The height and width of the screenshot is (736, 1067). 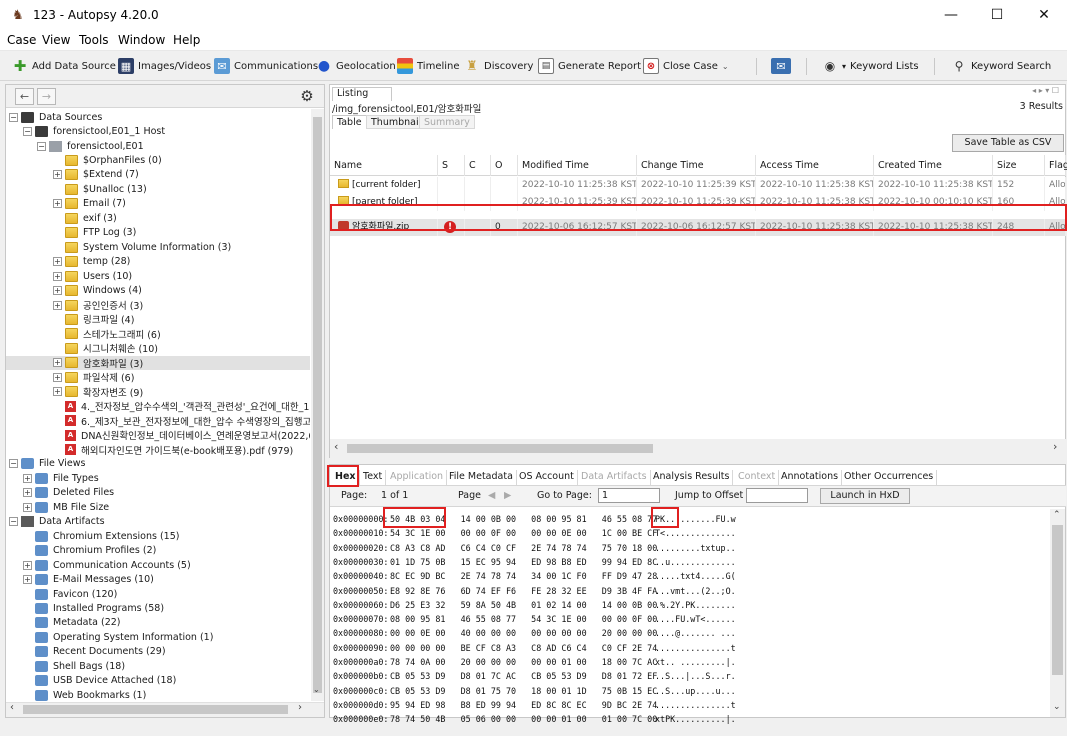 I want to click on tab-text: Text, so click(x=373, y=477).